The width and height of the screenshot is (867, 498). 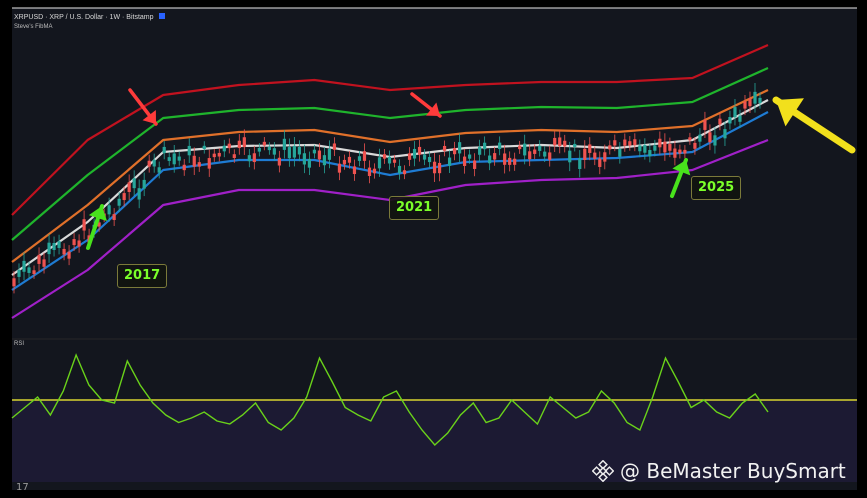 What do you see at coordinates (603, 471) in the screenshot?
I see `binance-diamond-icon` at bounding box center [603, 471].